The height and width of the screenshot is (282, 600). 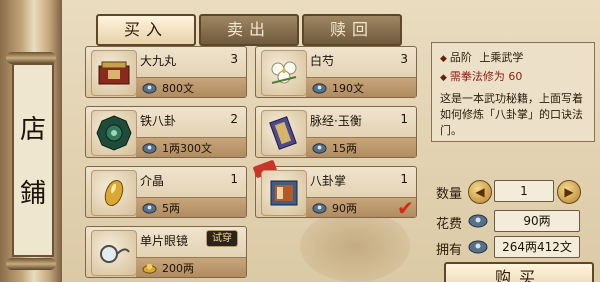 I want to click on shop-item-card: 单片眼镜 试穿 200两, so click(x=166, y=252).